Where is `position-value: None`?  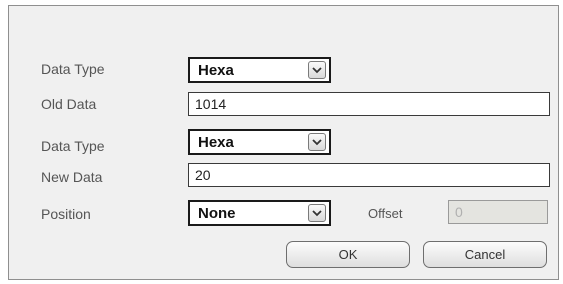
position-value: None is located at coordinates (217, 213).